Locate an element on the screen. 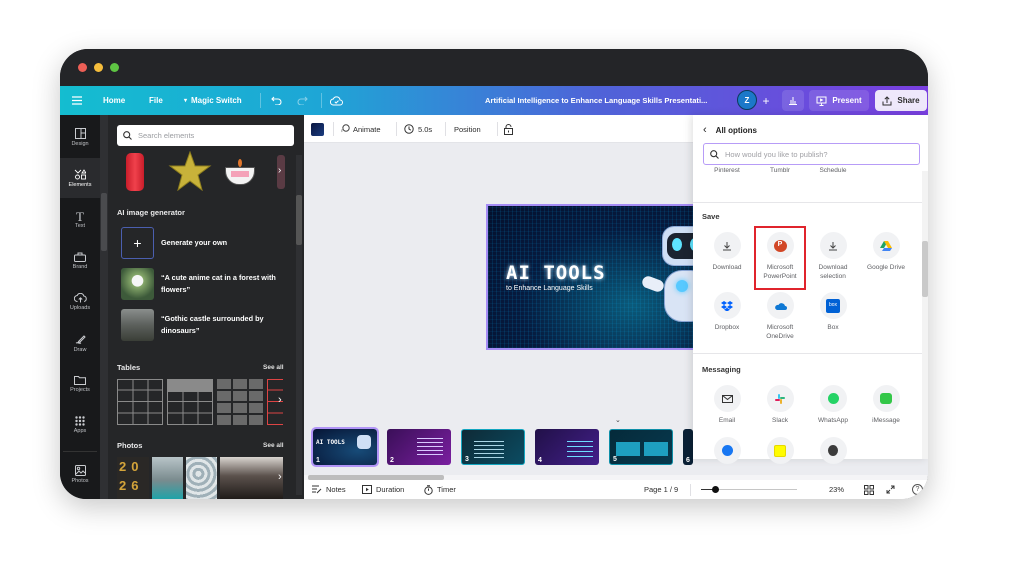  option-mailchimp is located at coordinates (833, 453).